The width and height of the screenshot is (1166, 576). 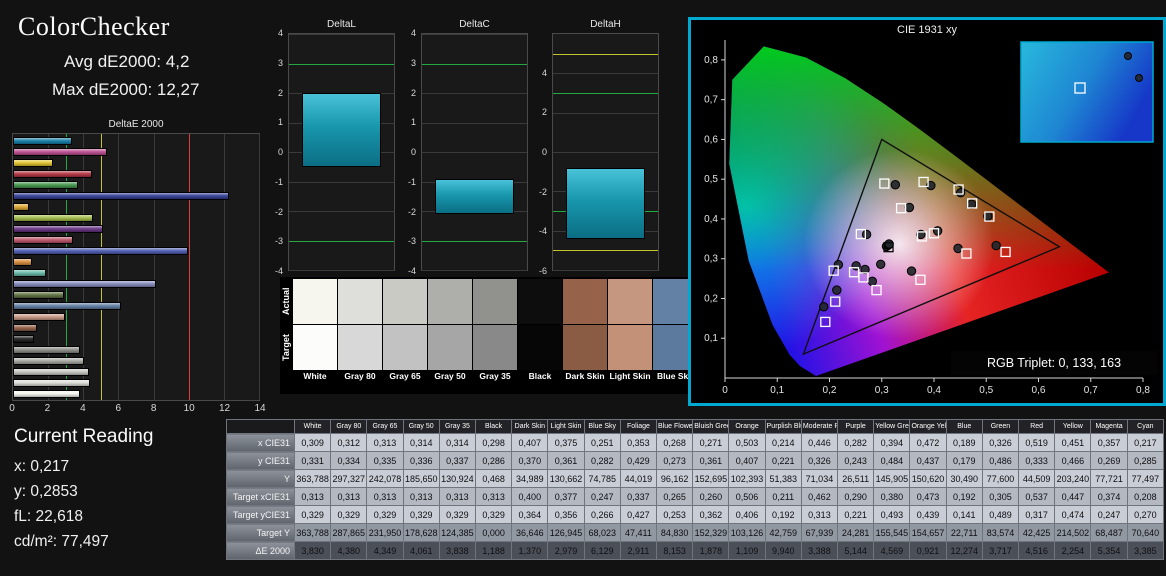 I want to click on table-cell: 0,489, so click(x=1000, y=514).